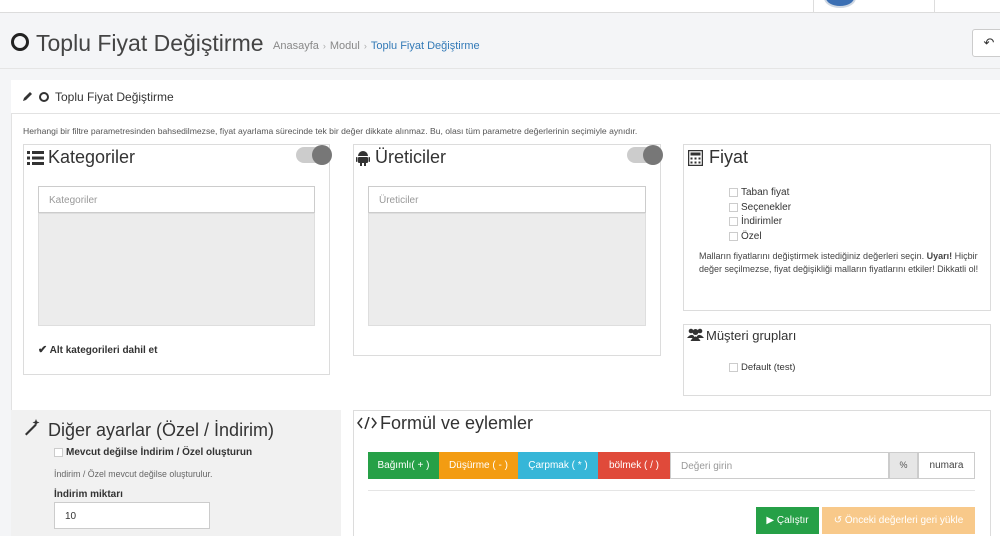  I want to click on page-title-ring-icon, so click(20, 42).